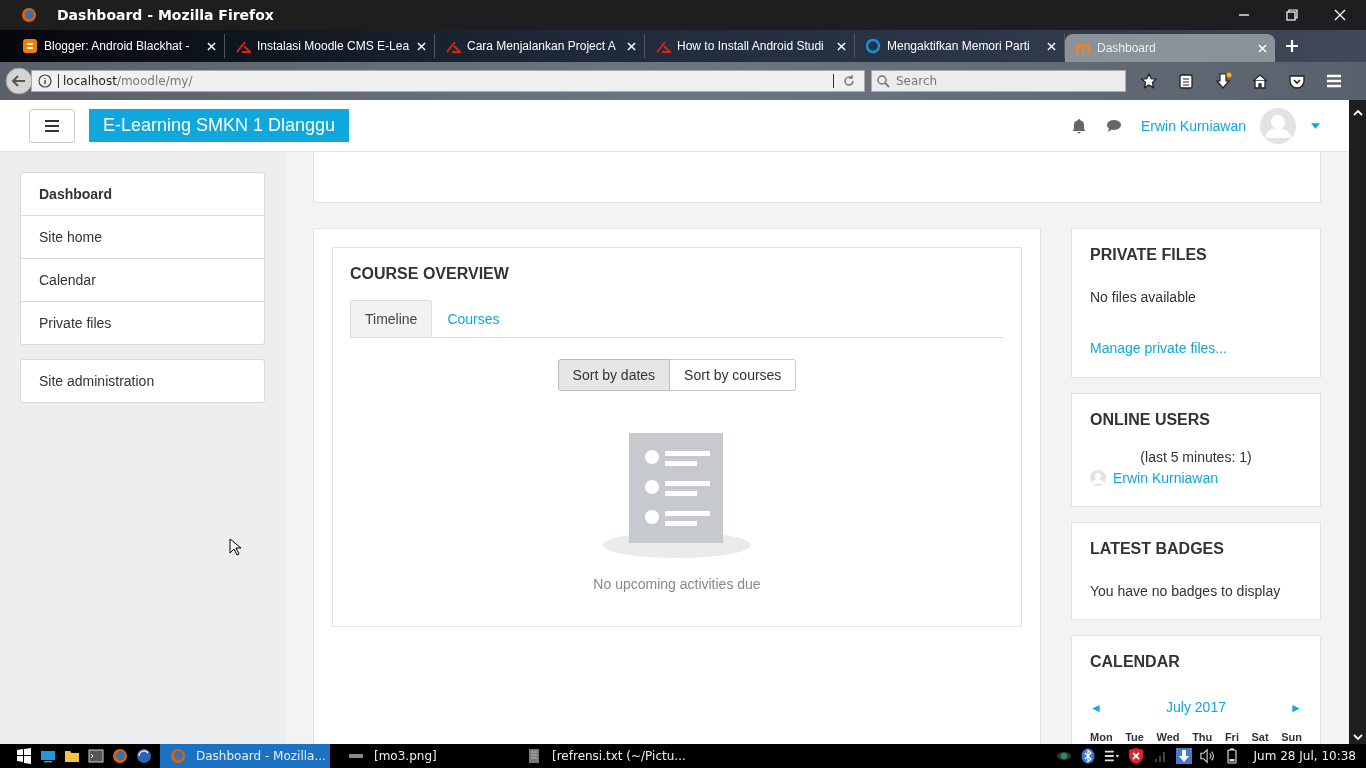 The width and height of the screenshot is (1366, 768). Describe the element at coordinates (1111, 756) in the screenshot. I see `list-menu-icon` at that location.